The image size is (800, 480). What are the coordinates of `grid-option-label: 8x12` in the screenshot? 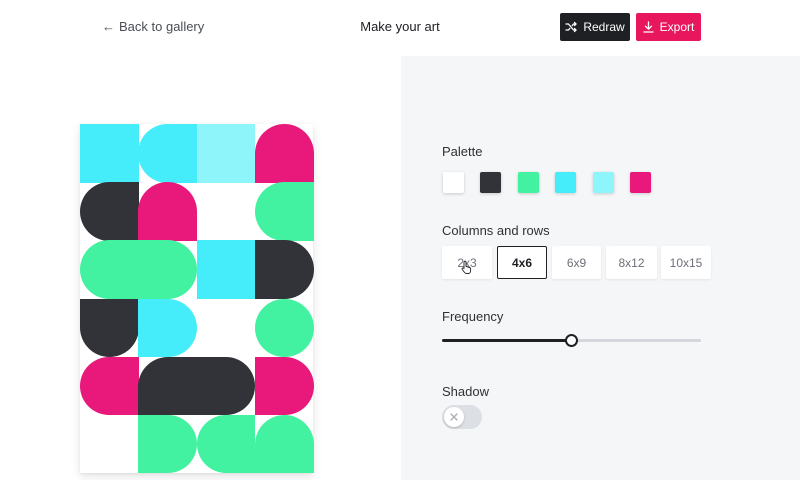 It's located at (631, 262).